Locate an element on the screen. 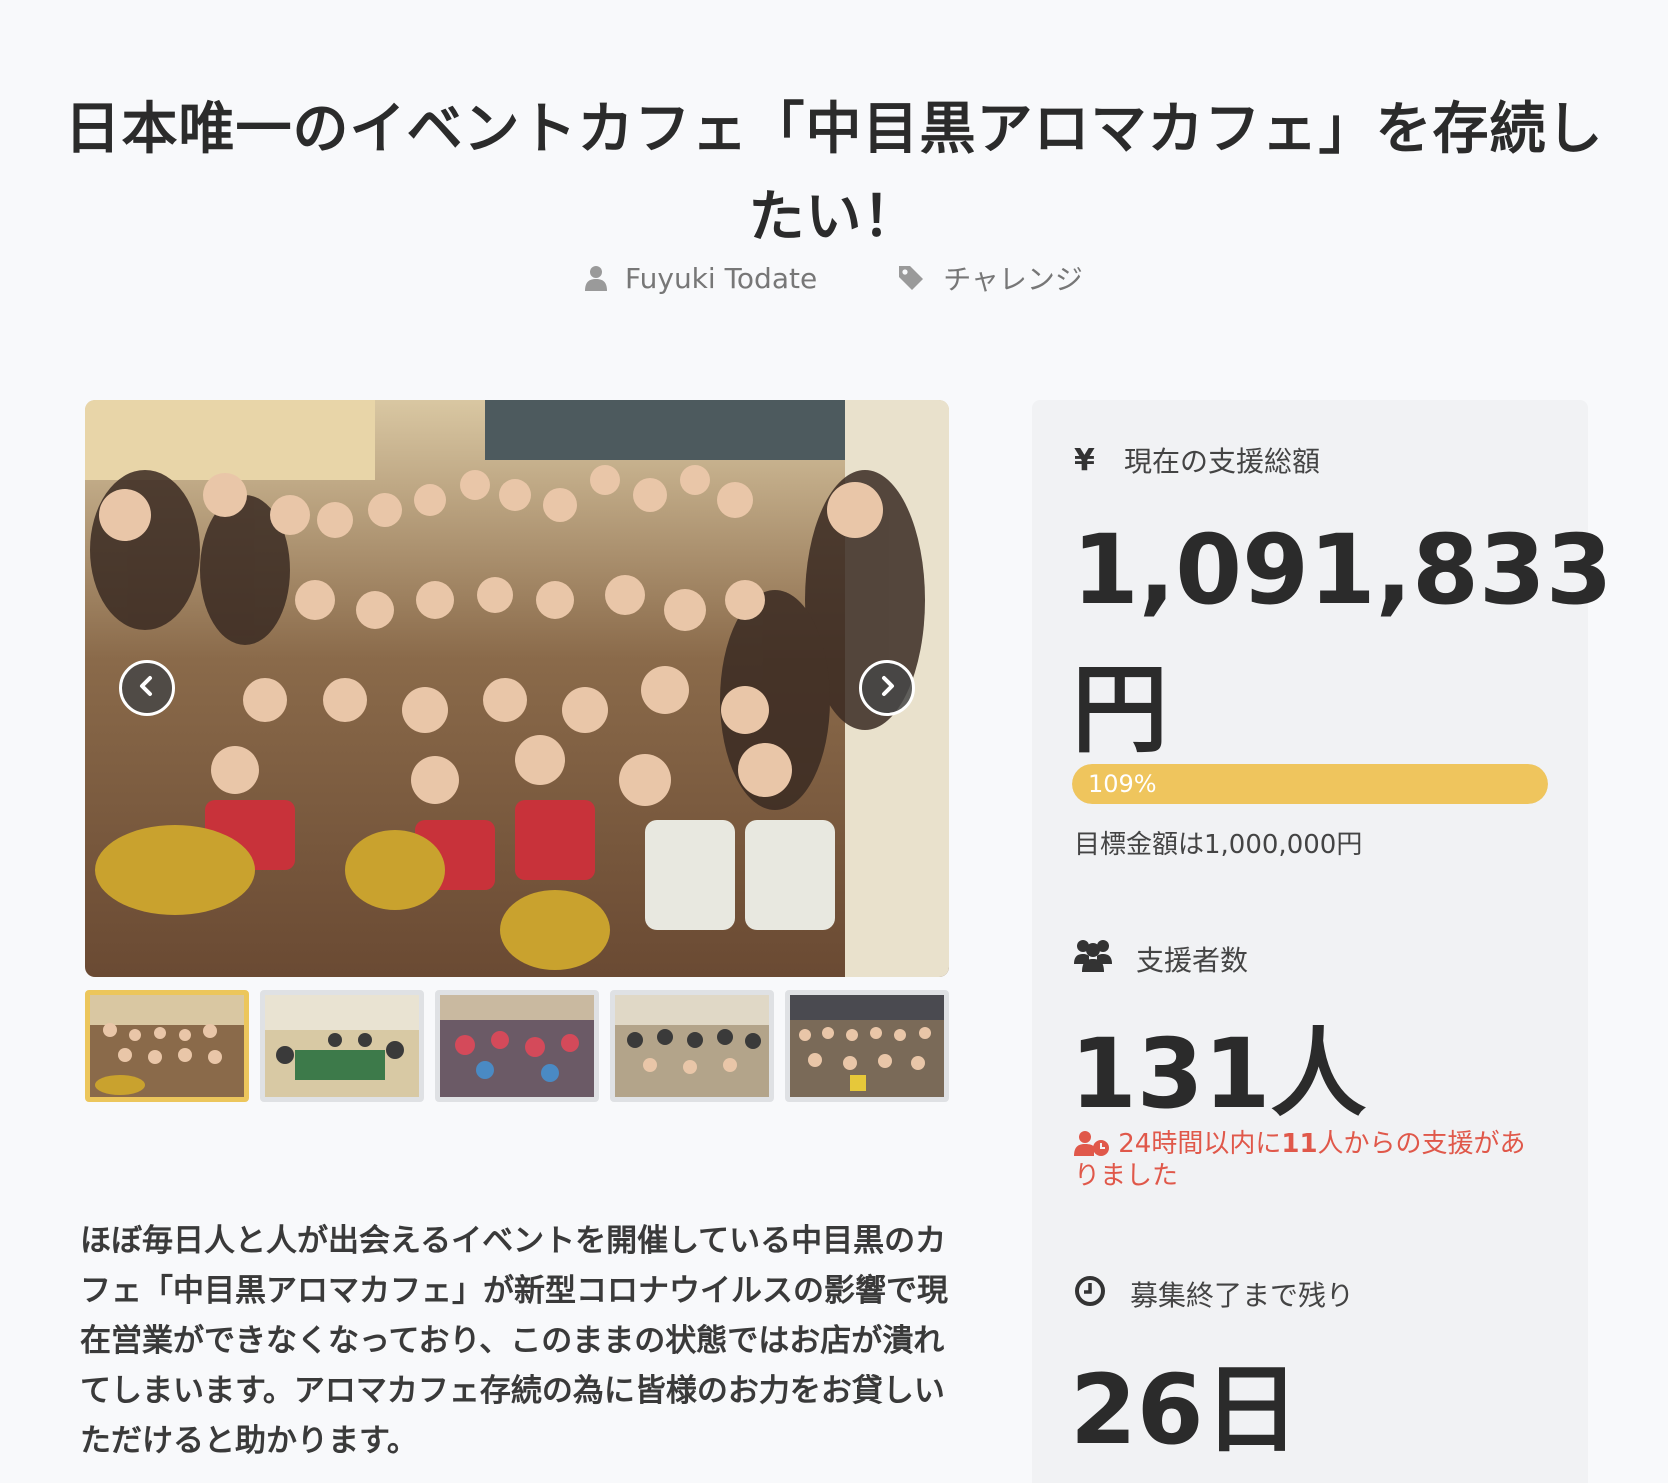 The height and width of the screenshot is (1483, 1668). category-link: チャレンジ is located at coordinates (990, 278).